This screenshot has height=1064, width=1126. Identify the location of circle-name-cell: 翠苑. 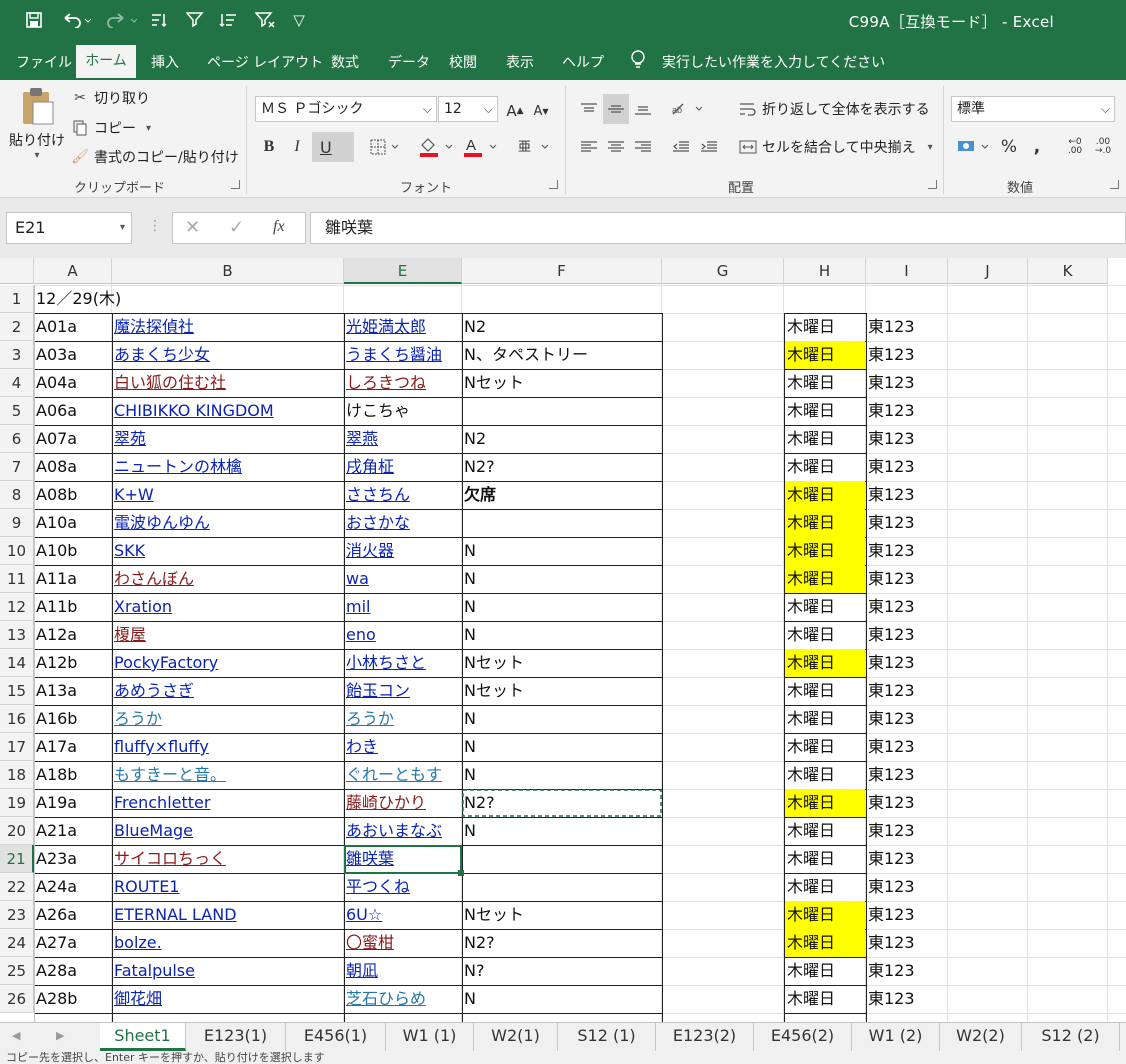
(227, 439).